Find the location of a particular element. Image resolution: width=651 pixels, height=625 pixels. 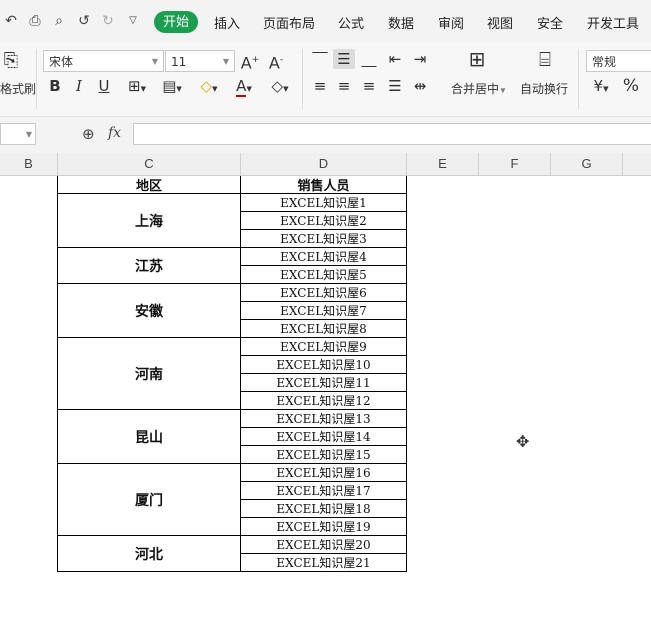

salesperson-cell: EXCEL知识屋6 is located at coordinates (324, 293).